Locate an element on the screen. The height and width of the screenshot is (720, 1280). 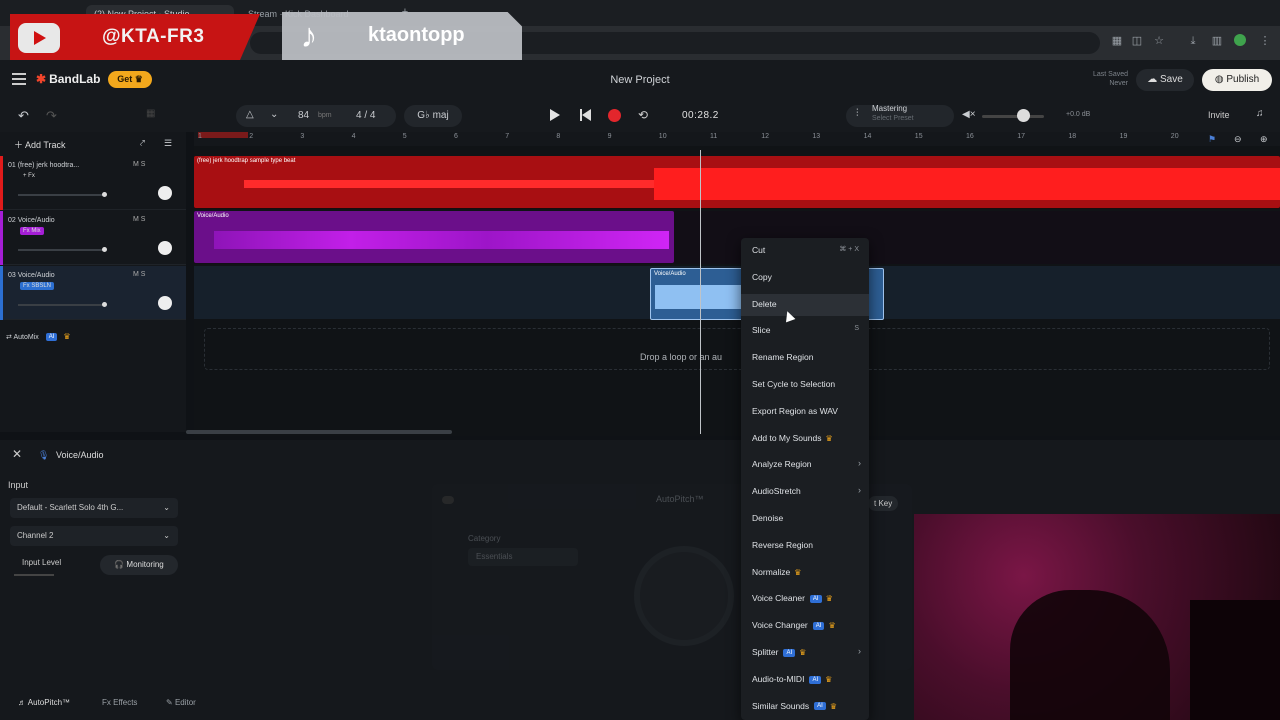
publish-button: ◍ Publish is located at coordinates (1237, 80).